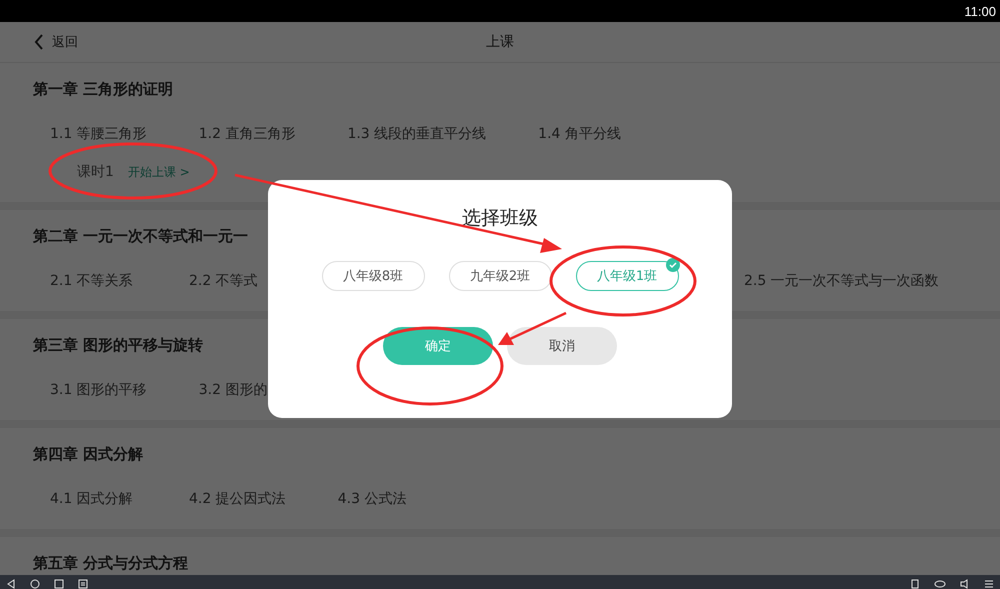 This screenshot has width=1000, height=589. What do you see at coordinates (438, 346) in the screenshot?
I see `confirm-button: 确定` at bounding box center [438, 346].